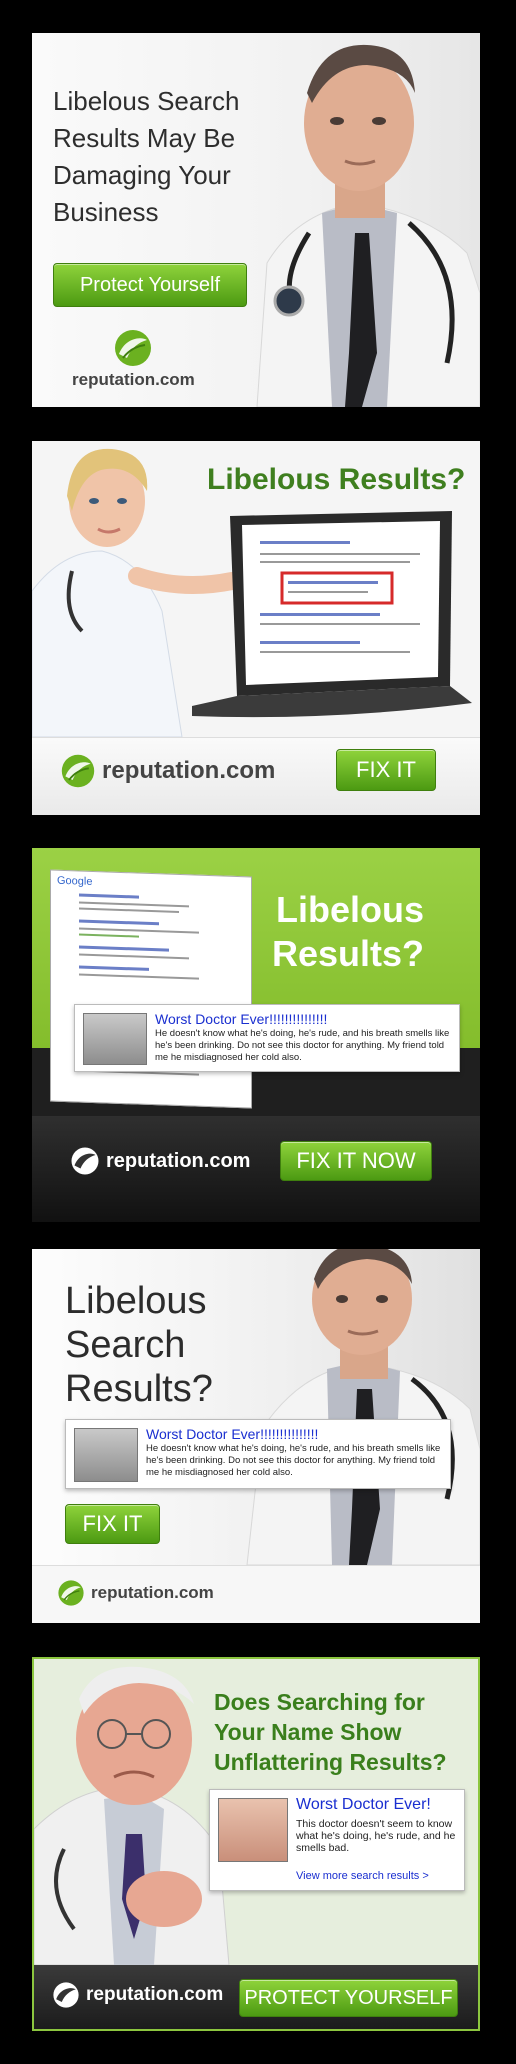 The width and height of the screenshot is (516, 2064). What do you see at coordinates (362, 1876) in the screenshot?
I see `view-more-results-link: View more search results >` at bounding box center [362, 1876].